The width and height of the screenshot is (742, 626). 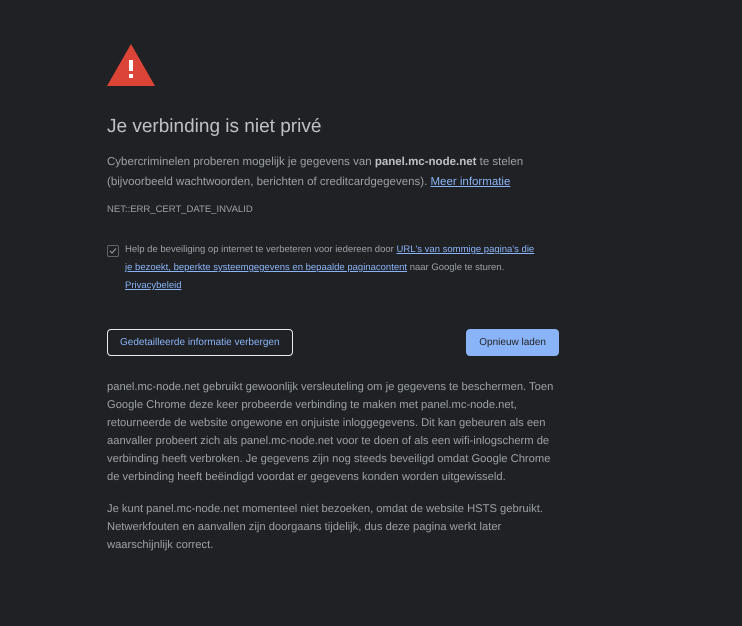 What do you see at coordinates (266, 267) in the screenshot?
I see `data-link: je bezoekt, beperkte systeemgegevens en bepaalde paginacontent` at bounding box center [266, 267].